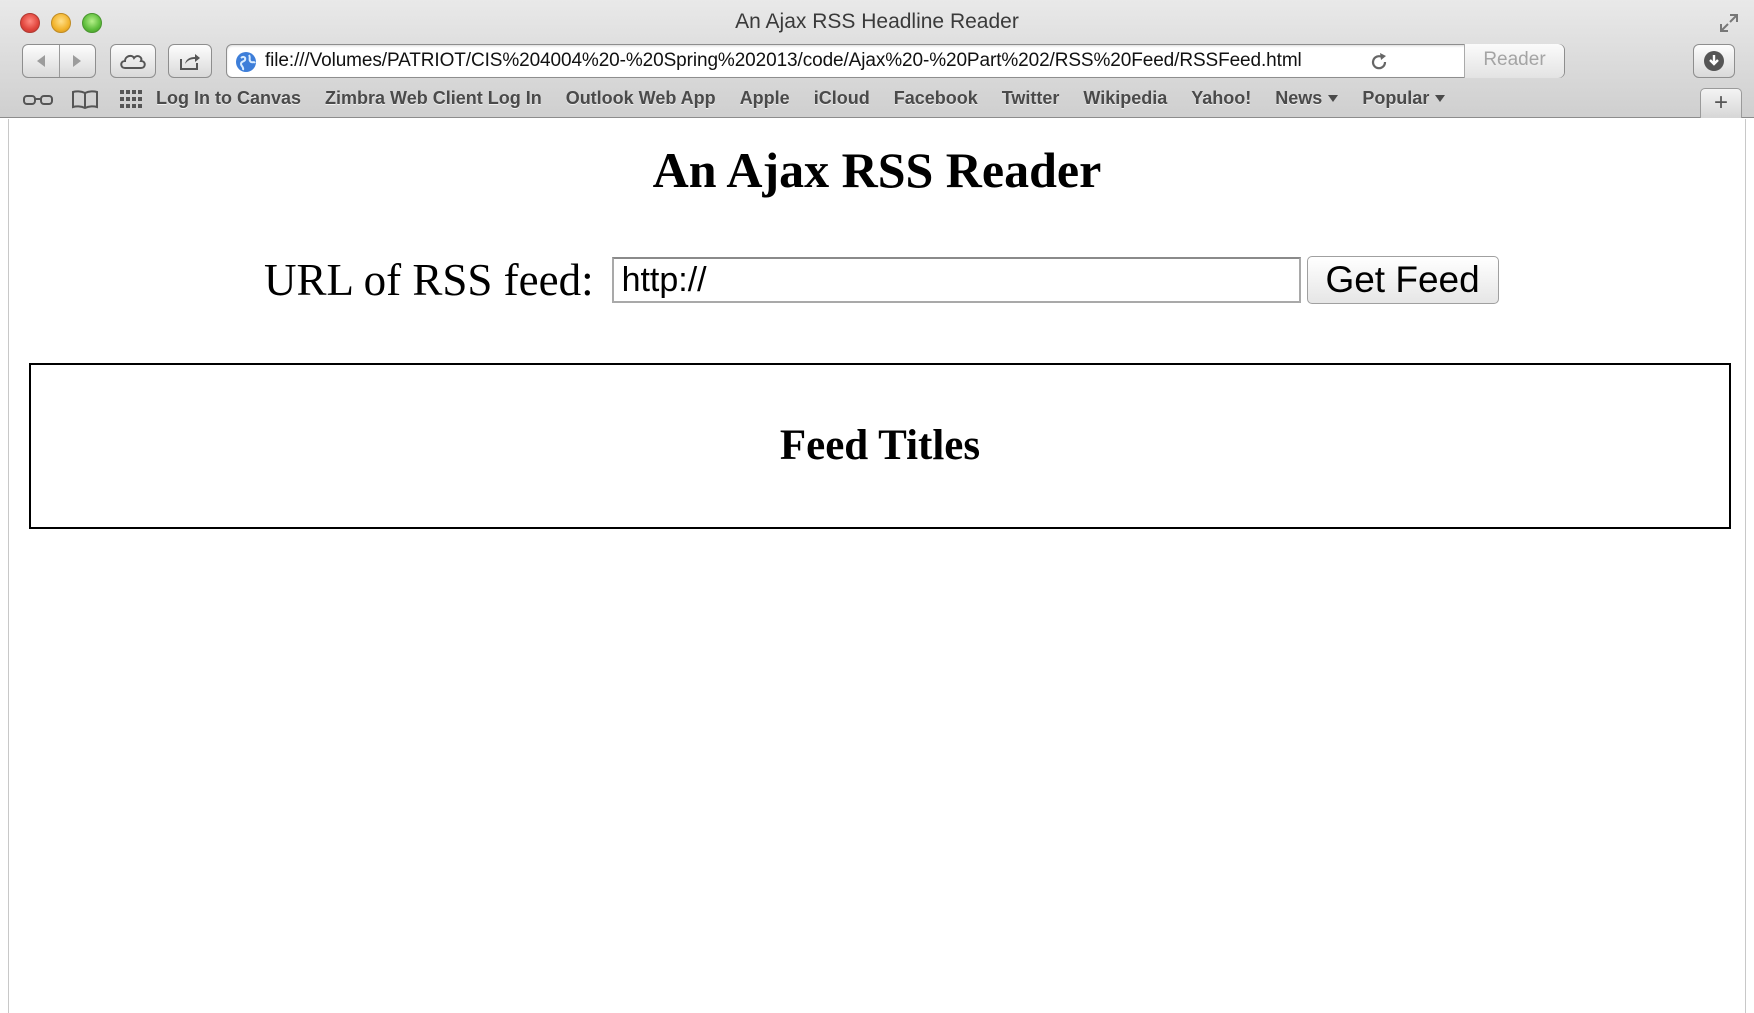 This screenshot has width=1754, height=1013. I want to click on page-title: An Ajax RSS Reader, so click(877, 170).